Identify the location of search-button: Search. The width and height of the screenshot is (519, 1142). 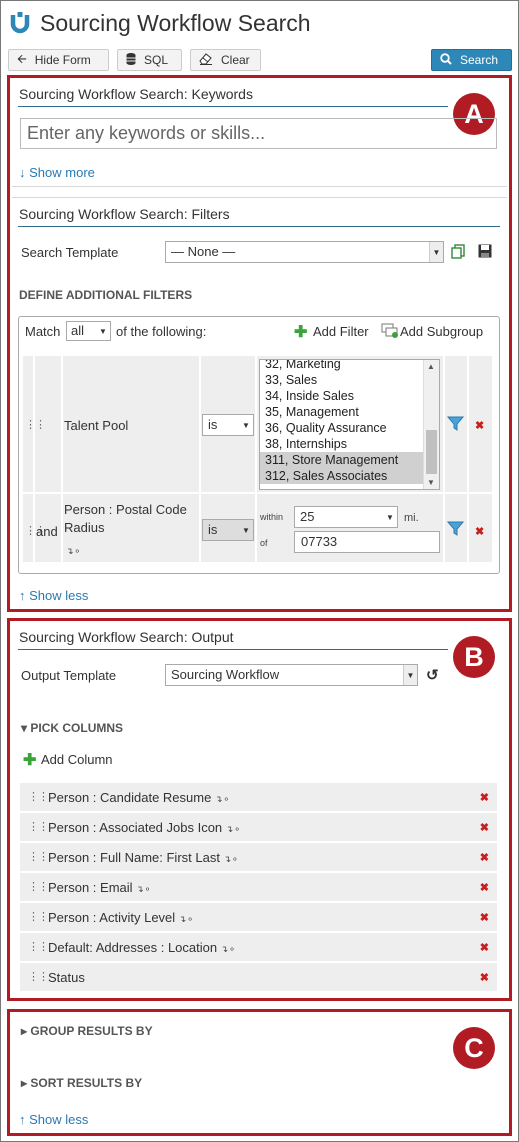
(471, 60).